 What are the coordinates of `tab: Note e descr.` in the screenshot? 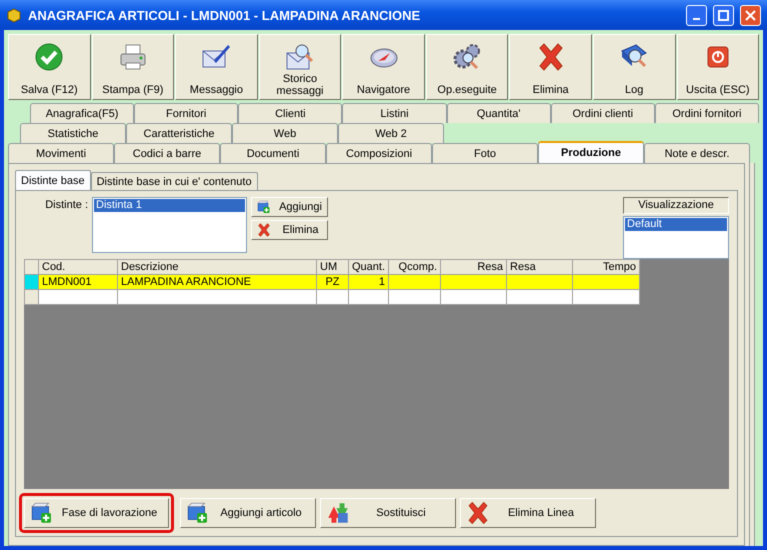 It's located at (697, 153).